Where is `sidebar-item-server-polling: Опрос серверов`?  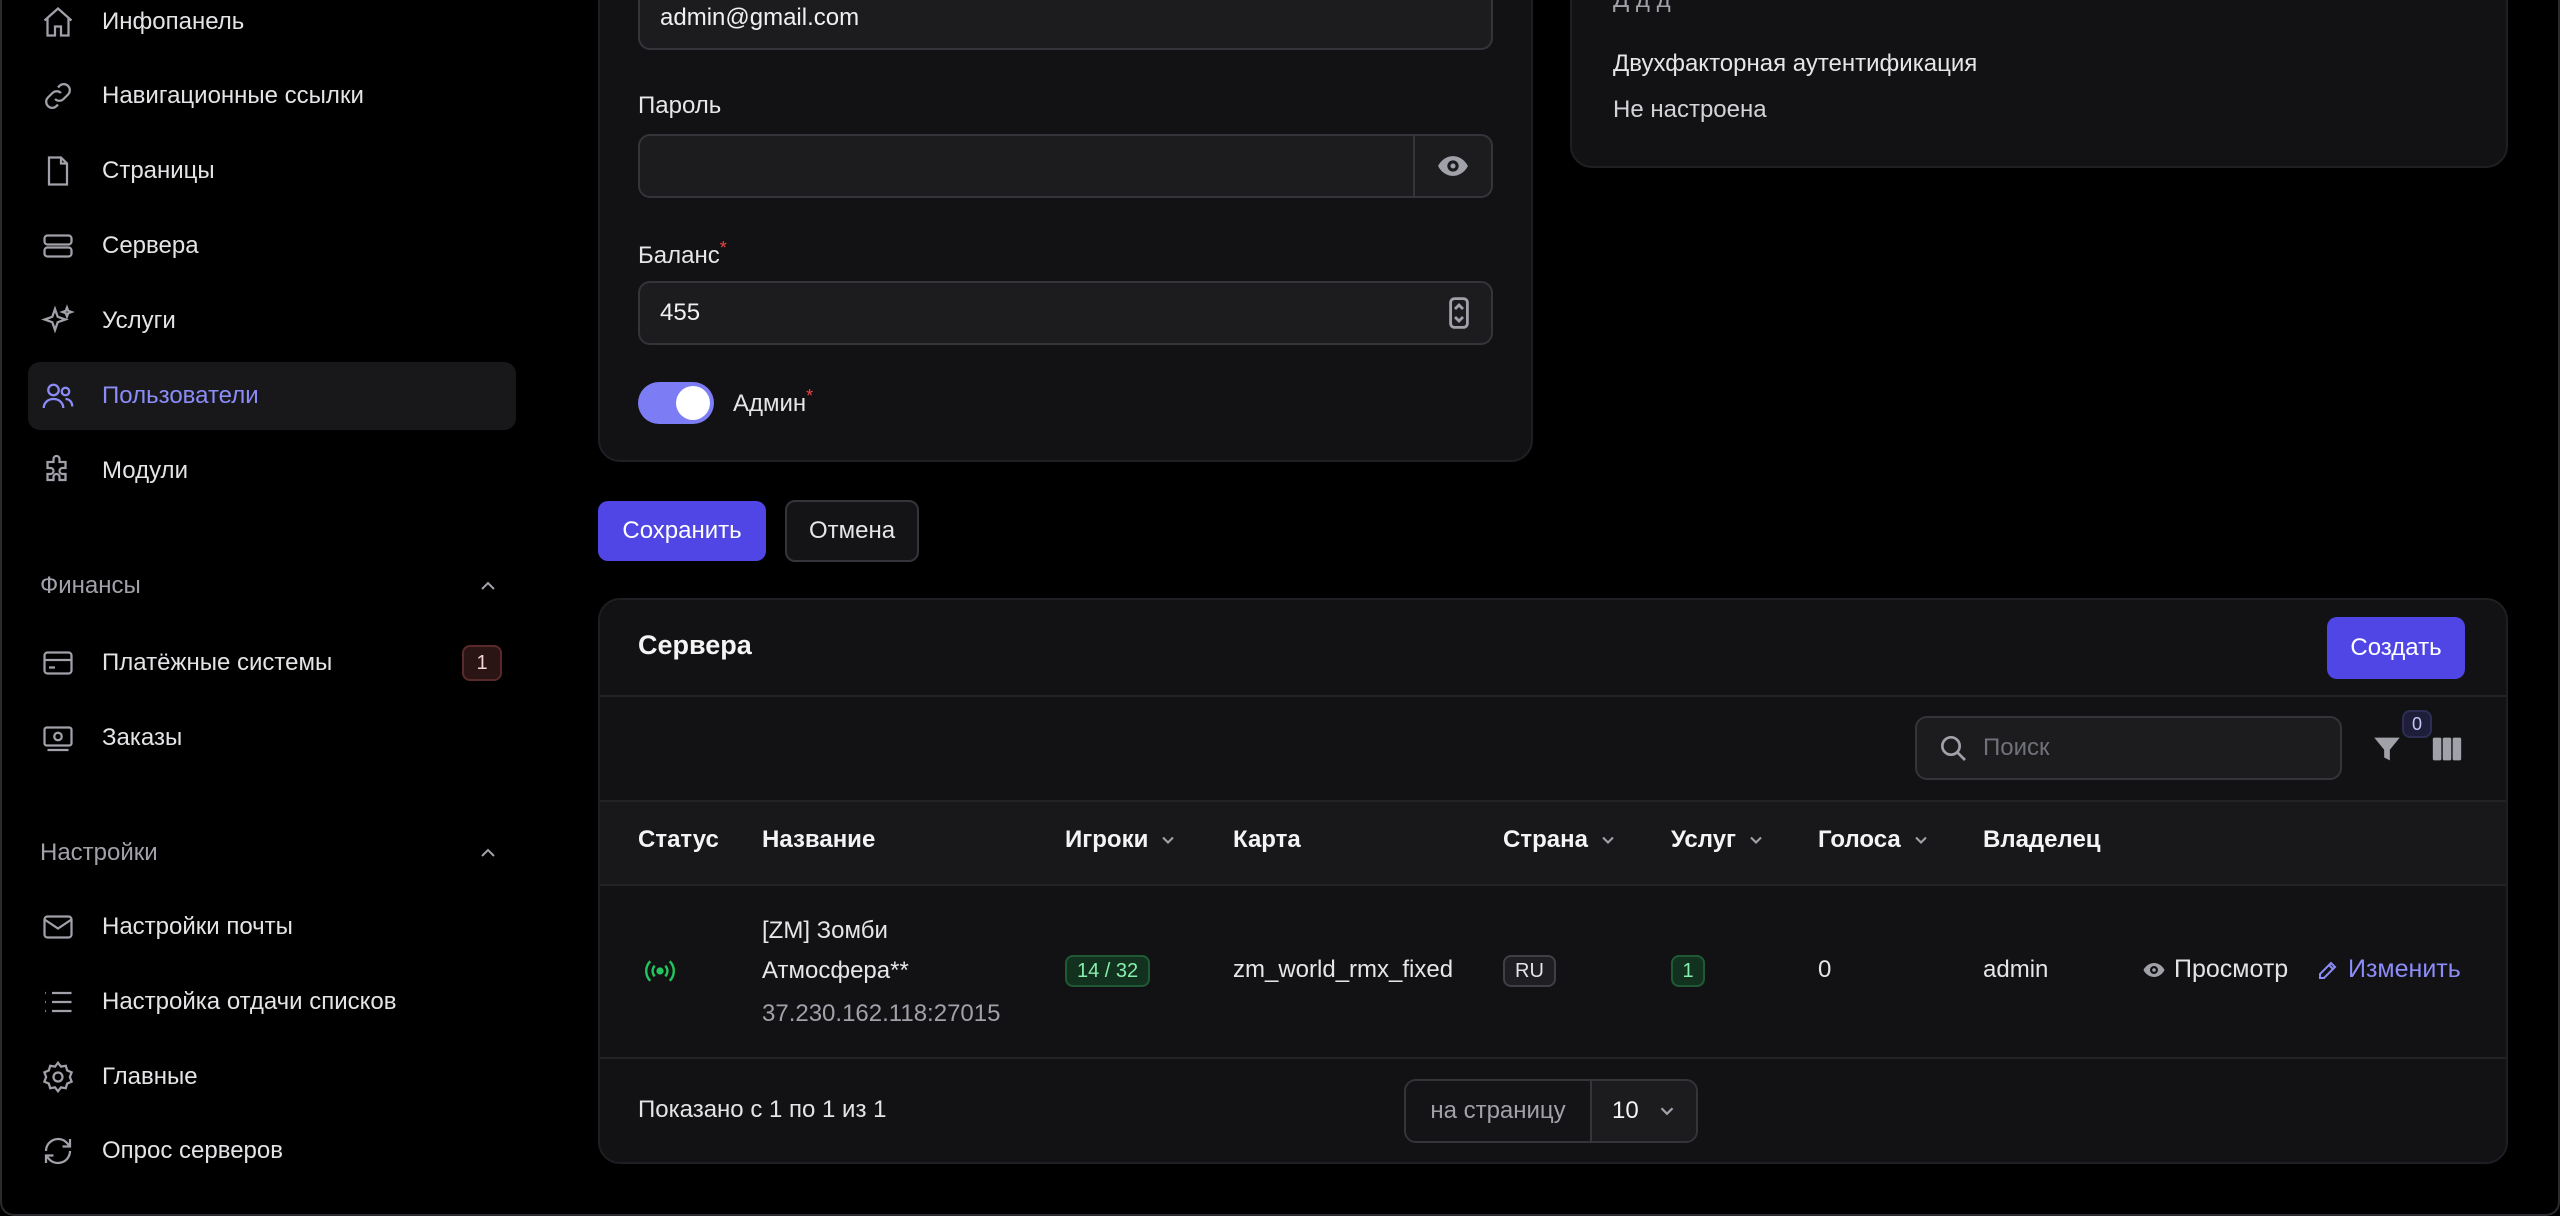
sidebar-item-server-polling: Опрос серверов is located at coordinates (272, 1151).